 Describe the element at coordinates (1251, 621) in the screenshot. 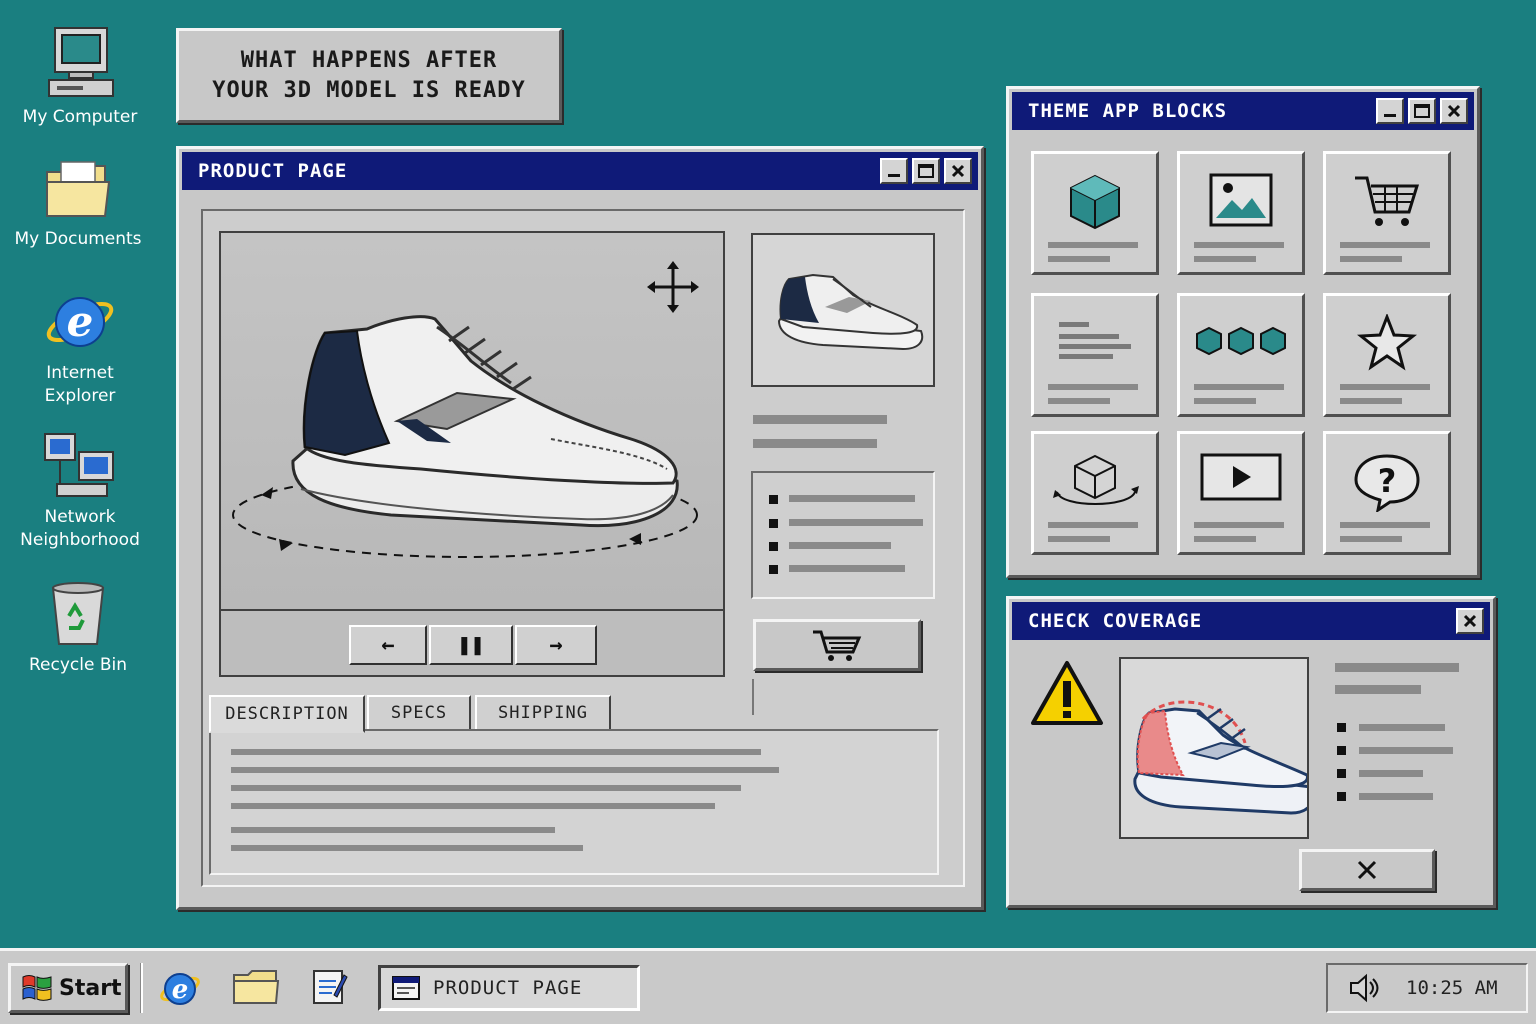

I see `coverage-window-titlebar: CHECK COVERAGE` at that location.